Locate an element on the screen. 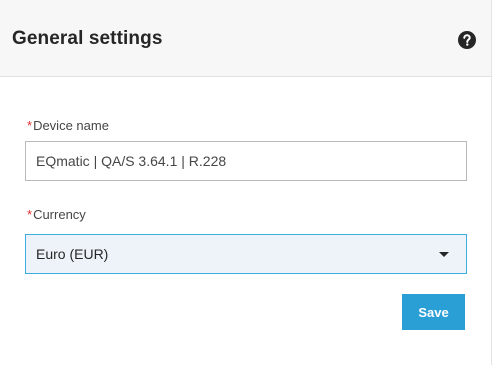 The height and width of the screenshot is (365, 493). device-name-label: *Device name is located at coordinates (68, 125).